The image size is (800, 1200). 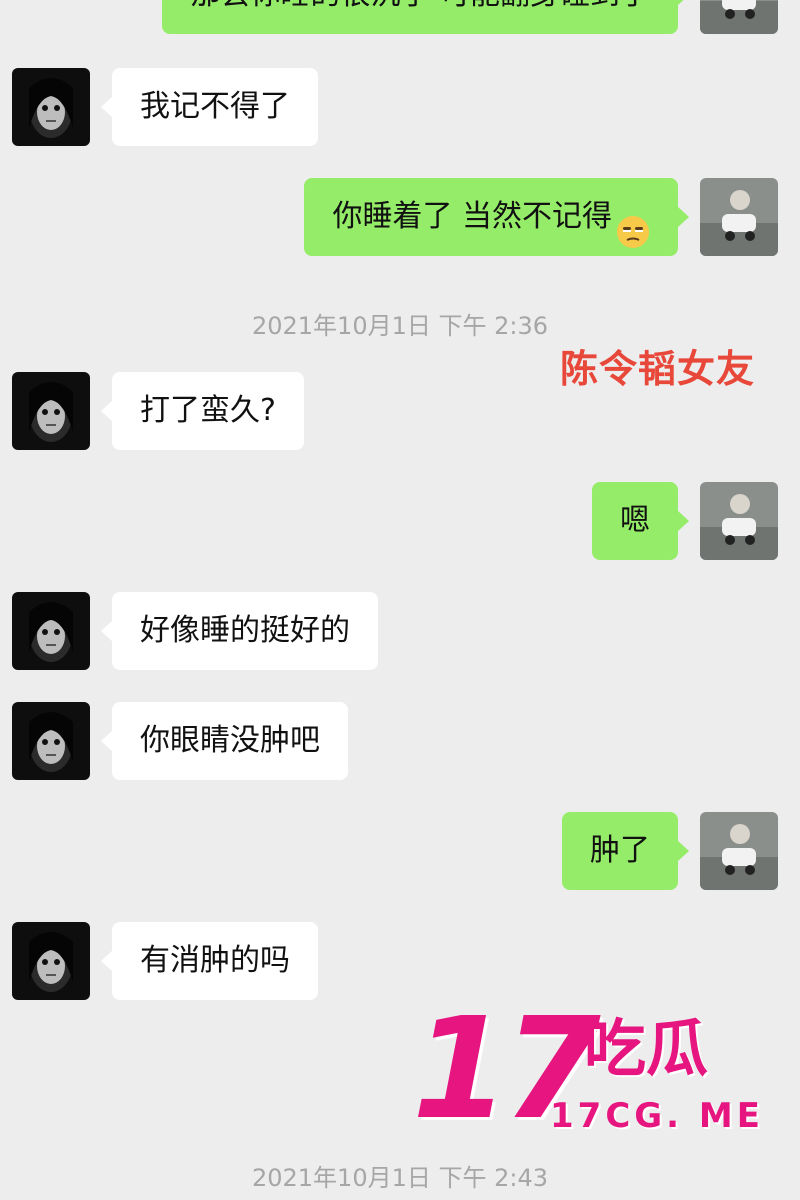 I want to click on message-bubble-outgoing: 肿了, so click(x=625, y=851).